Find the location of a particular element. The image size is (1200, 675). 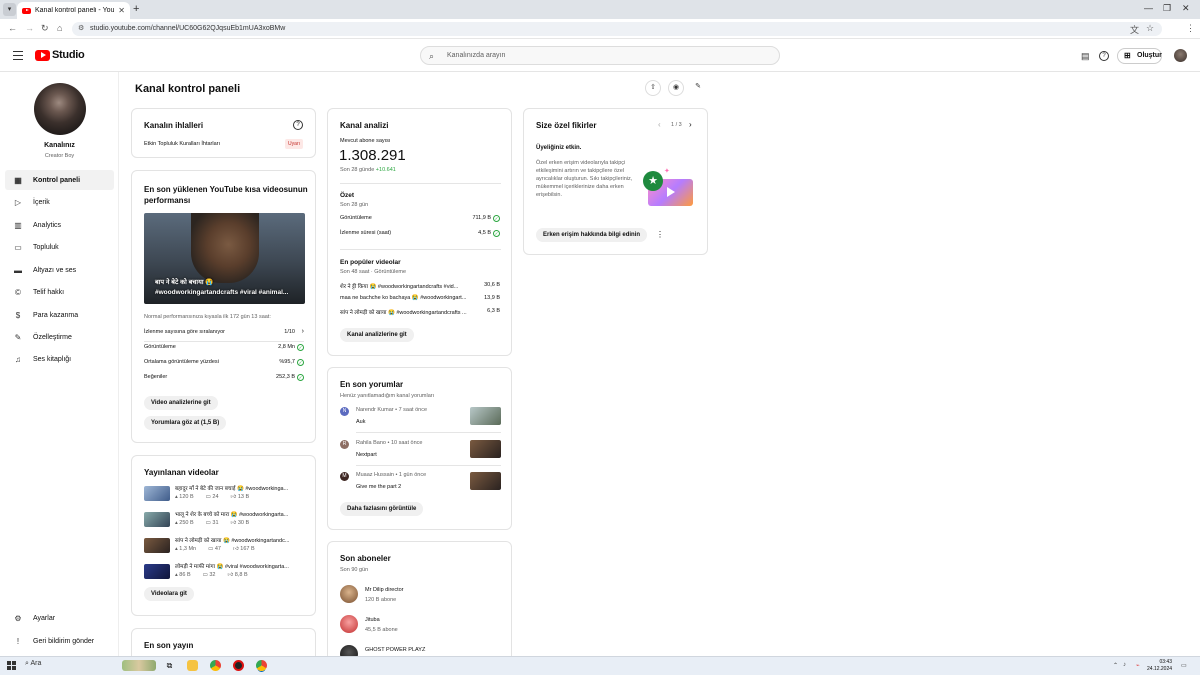

sidebar-item-audio-library: ♫ Ses kitaplığı is located at coordinates (59, 359).